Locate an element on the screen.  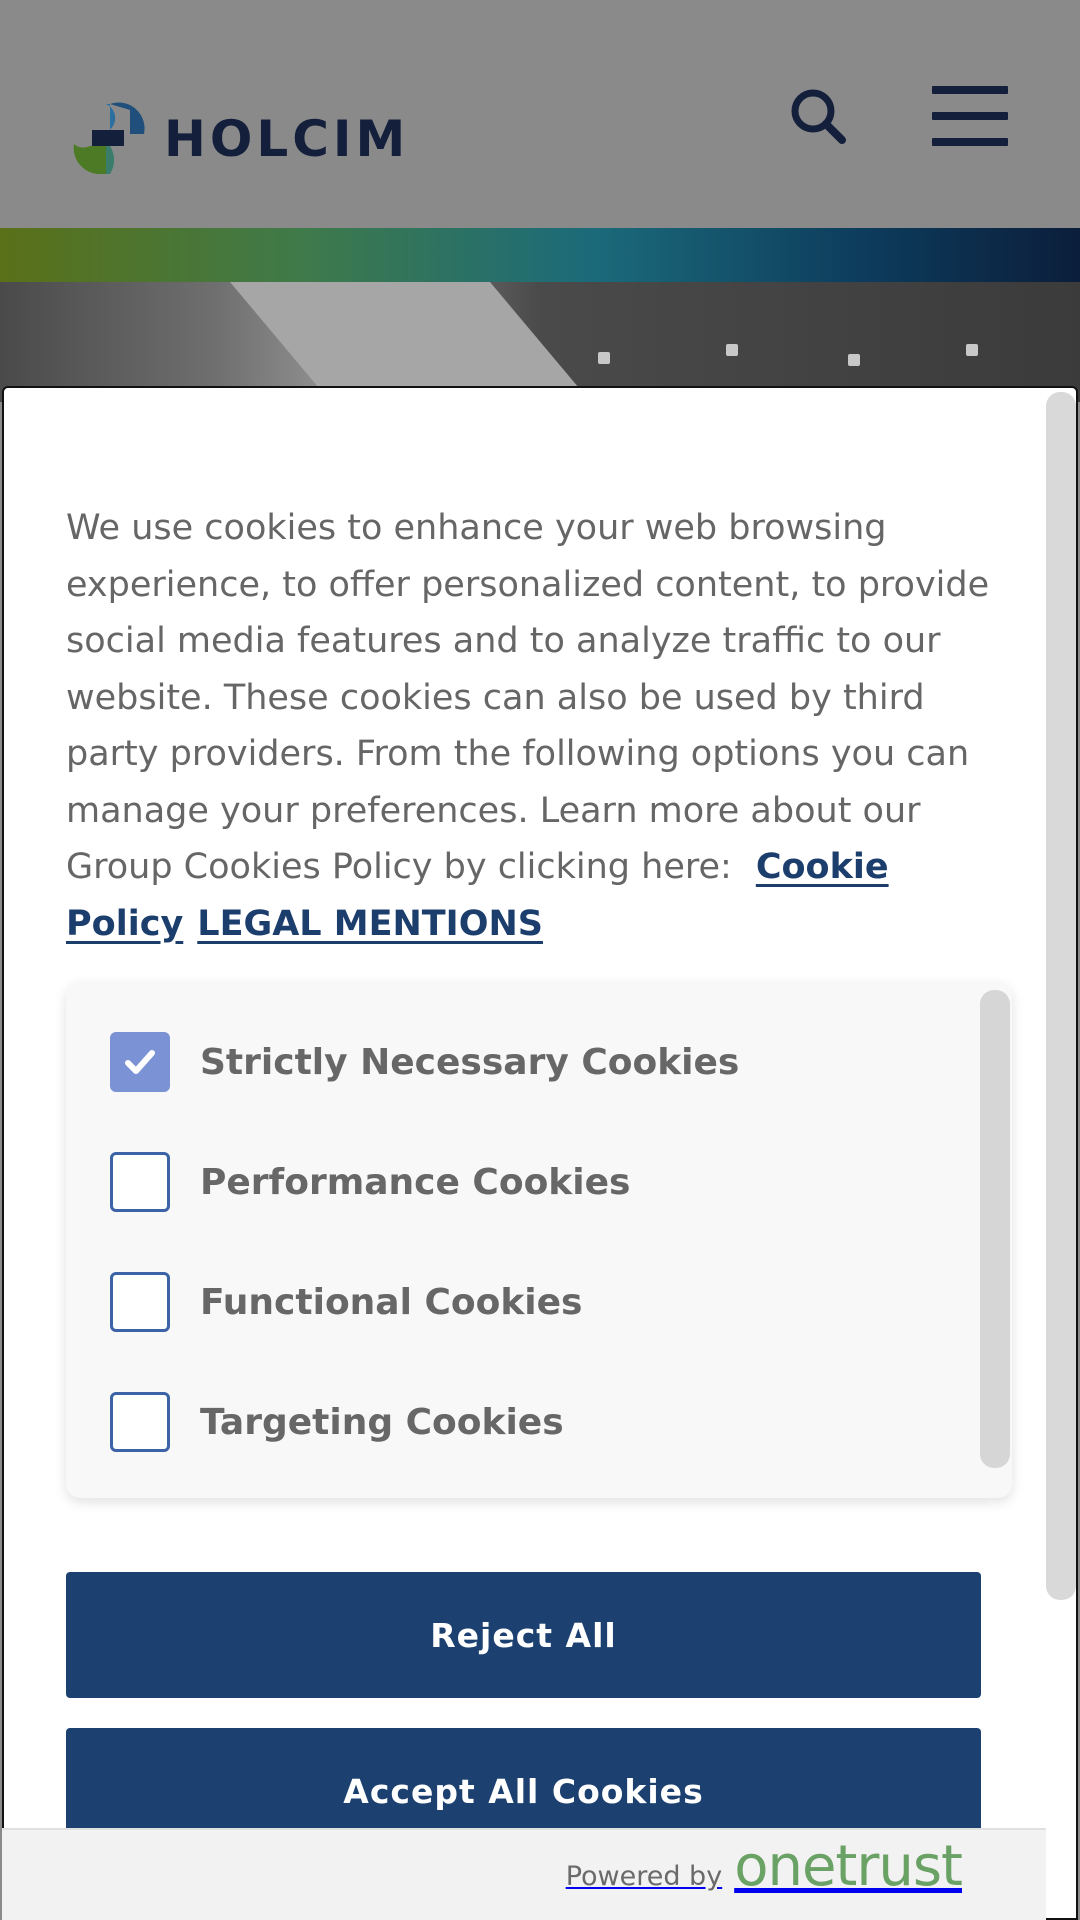
legal-mentions-link: LEGAL MENTIONS is located at coordinates (370, 924).